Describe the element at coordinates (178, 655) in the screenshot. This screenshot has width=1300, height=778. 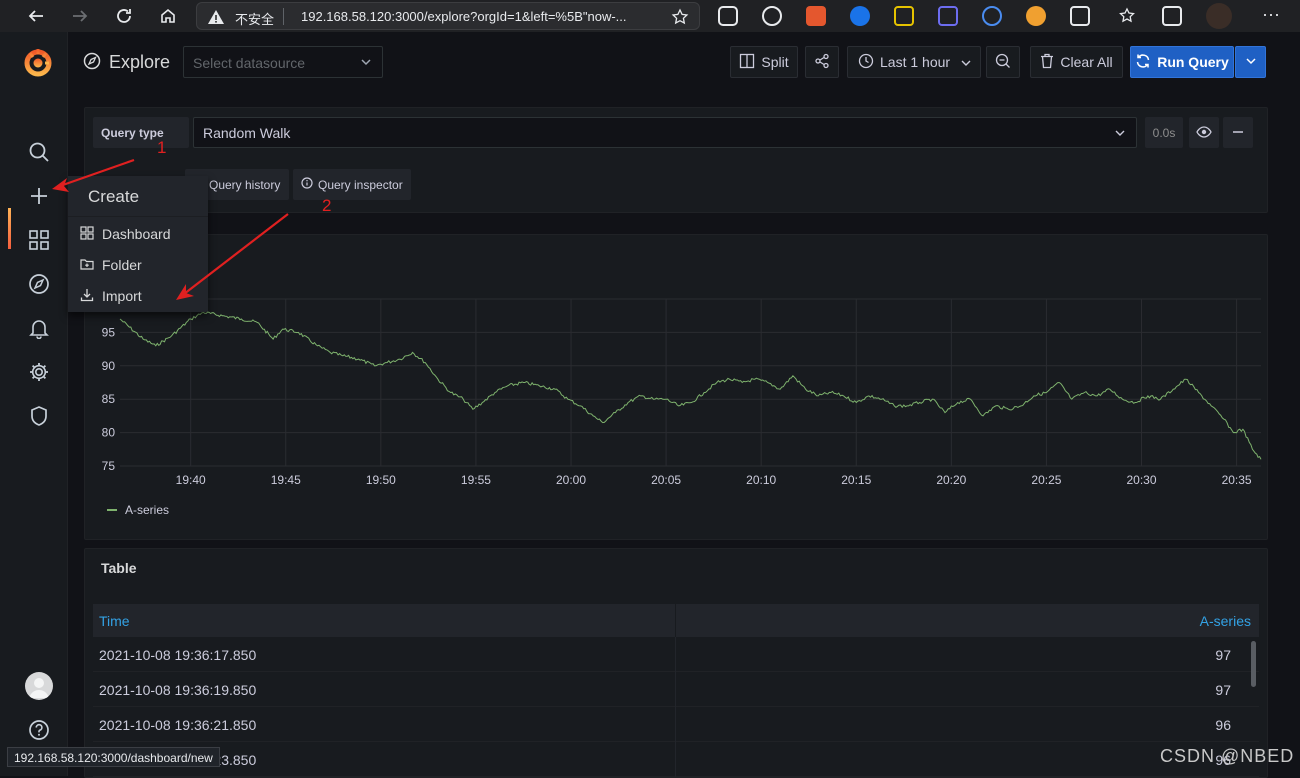
I see `cell-time: 2021-10-08 19:36:17.850` at that location.